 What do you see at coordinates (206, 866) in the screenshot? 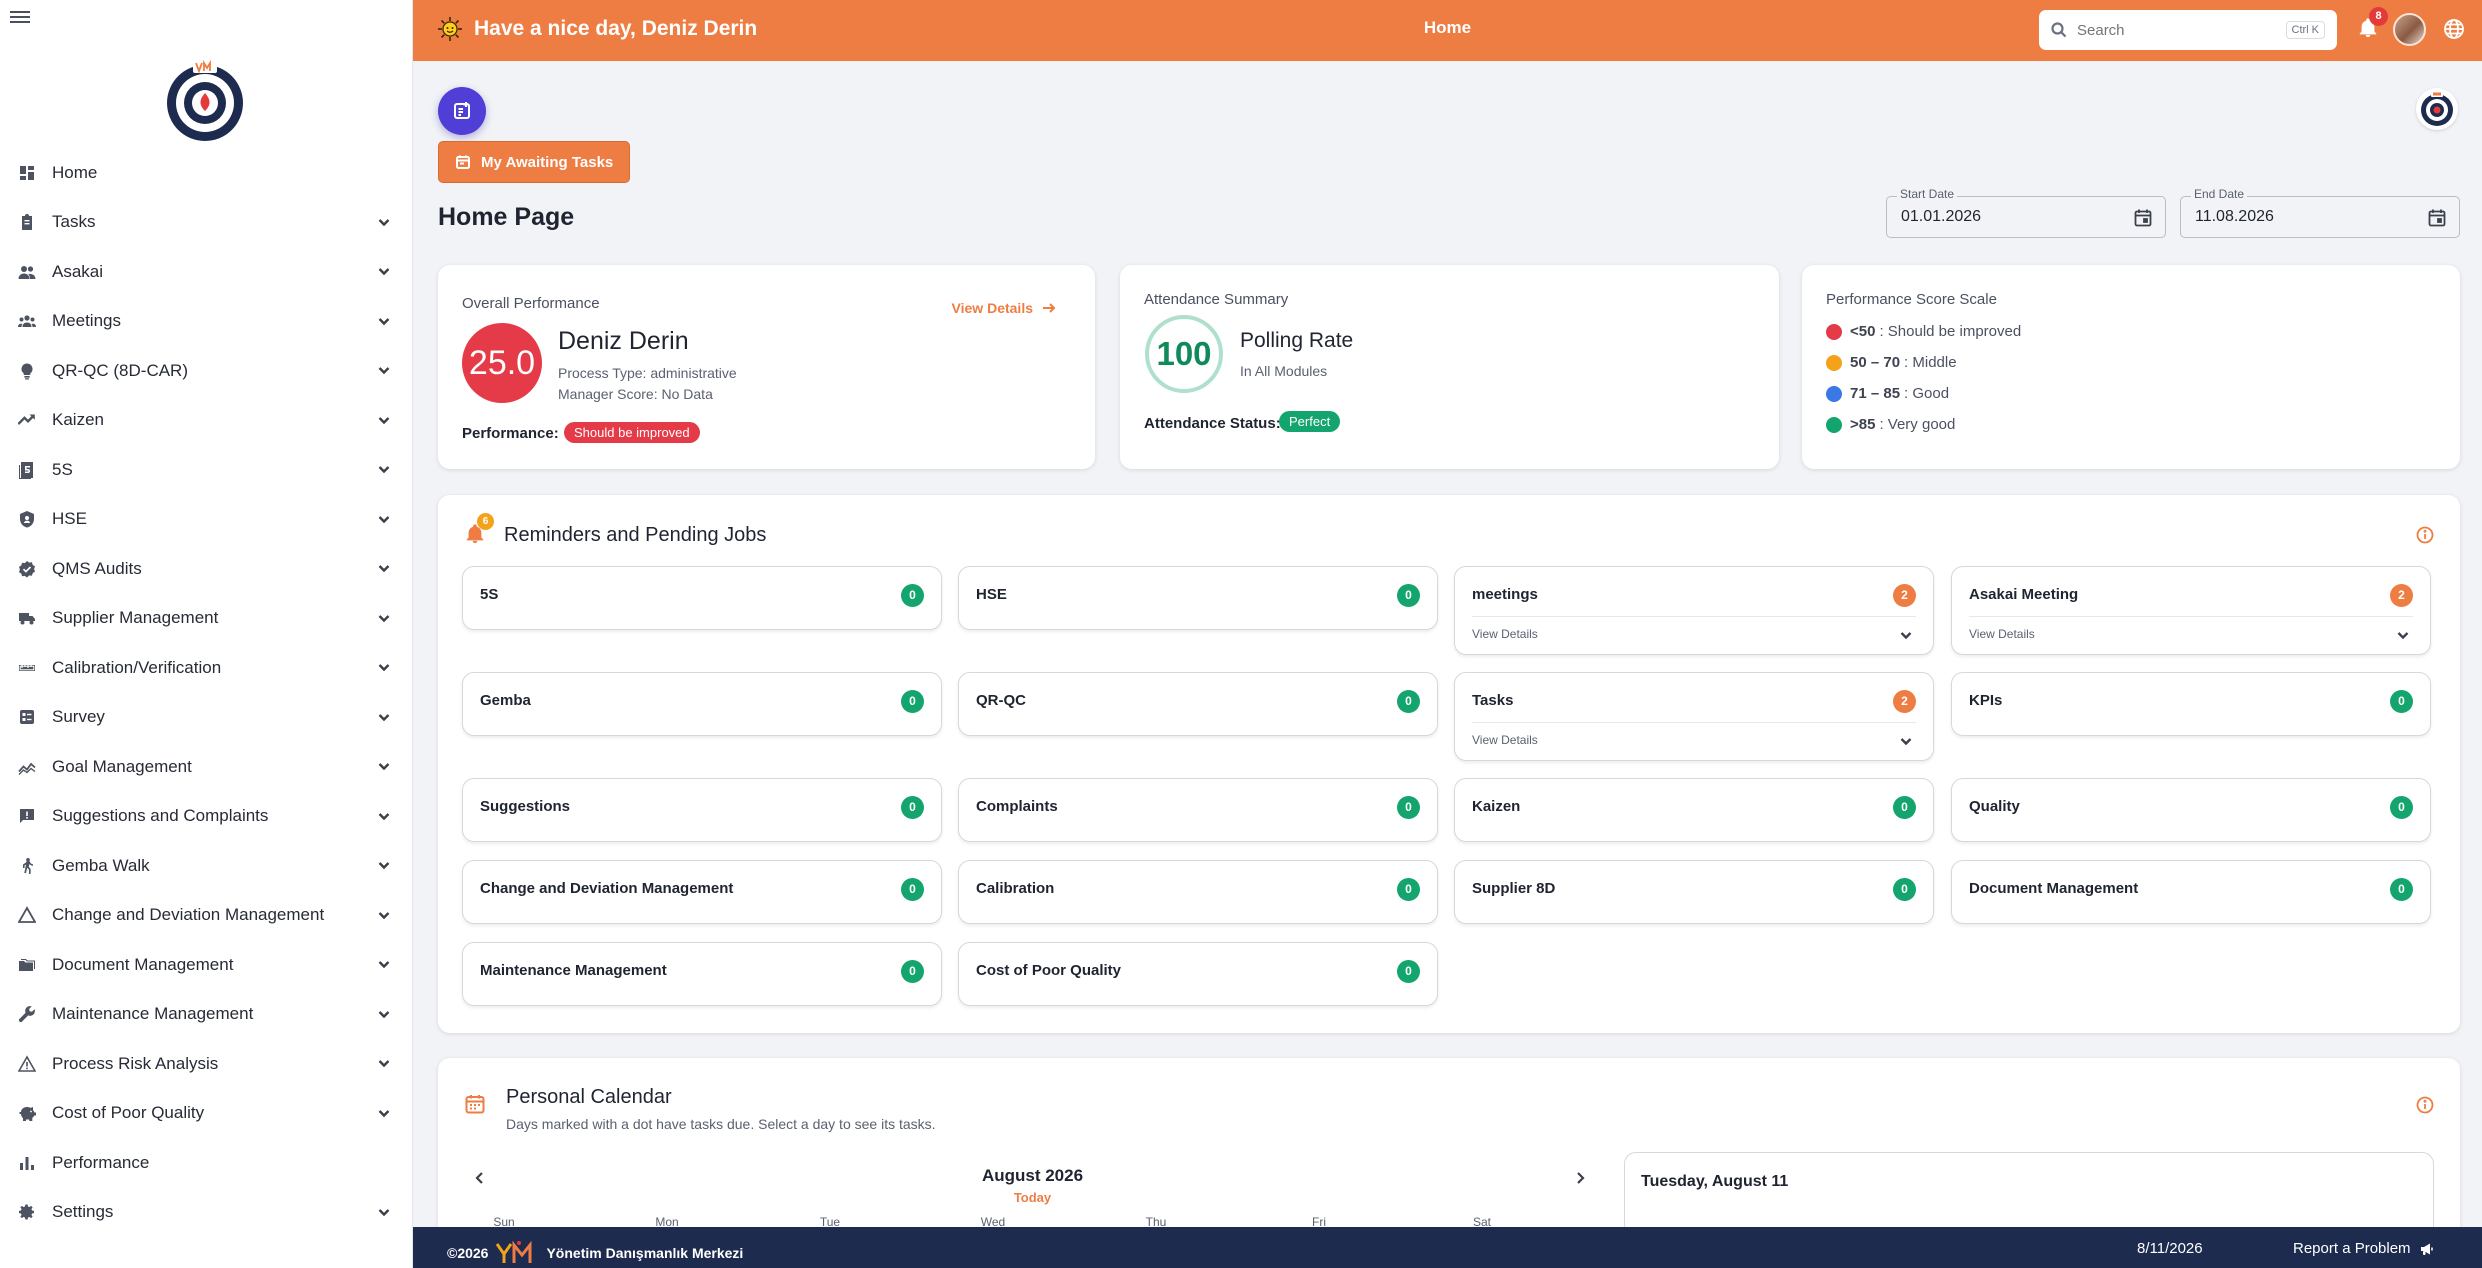
I see `sidebar-item-gemba-walk: Gemba Walk` at bounding box center [206, 866].